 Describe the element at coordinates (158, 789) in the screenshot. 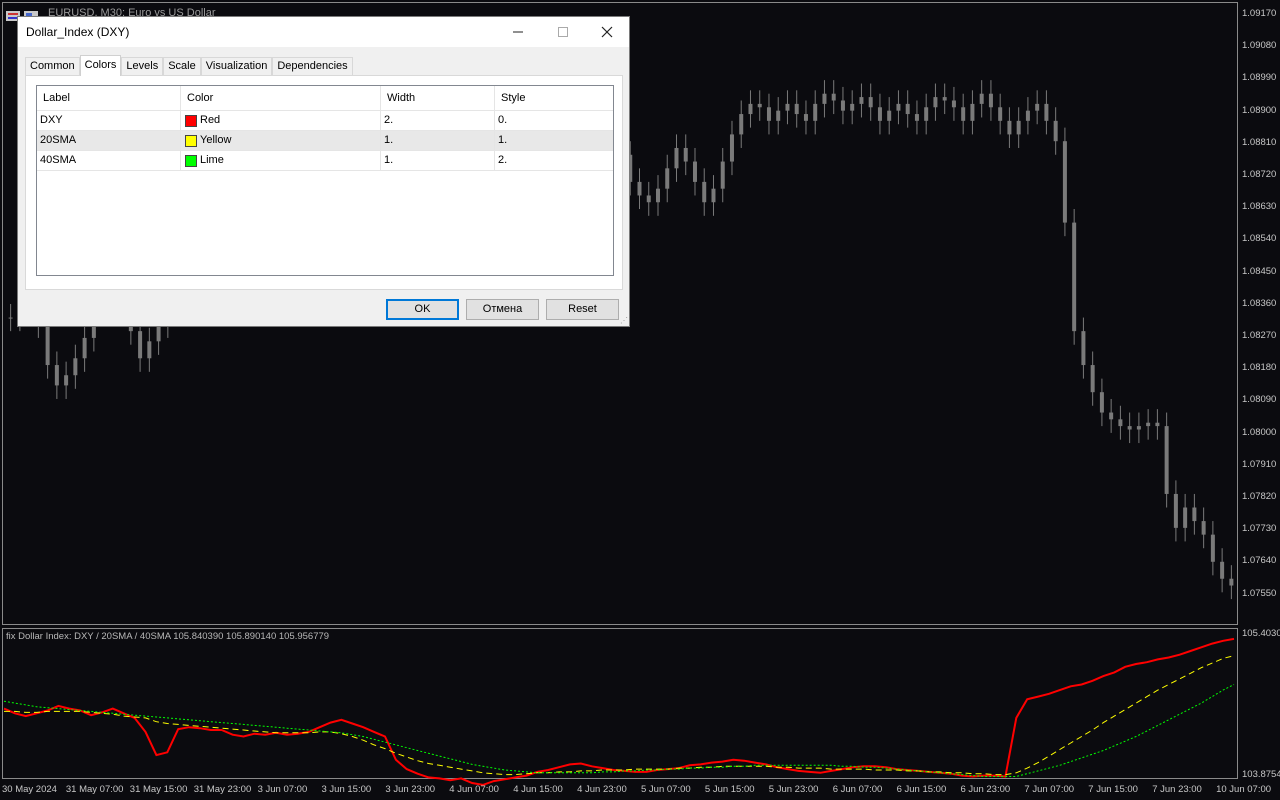

I see `time-tick-label: 31 May 15:00` at that location.